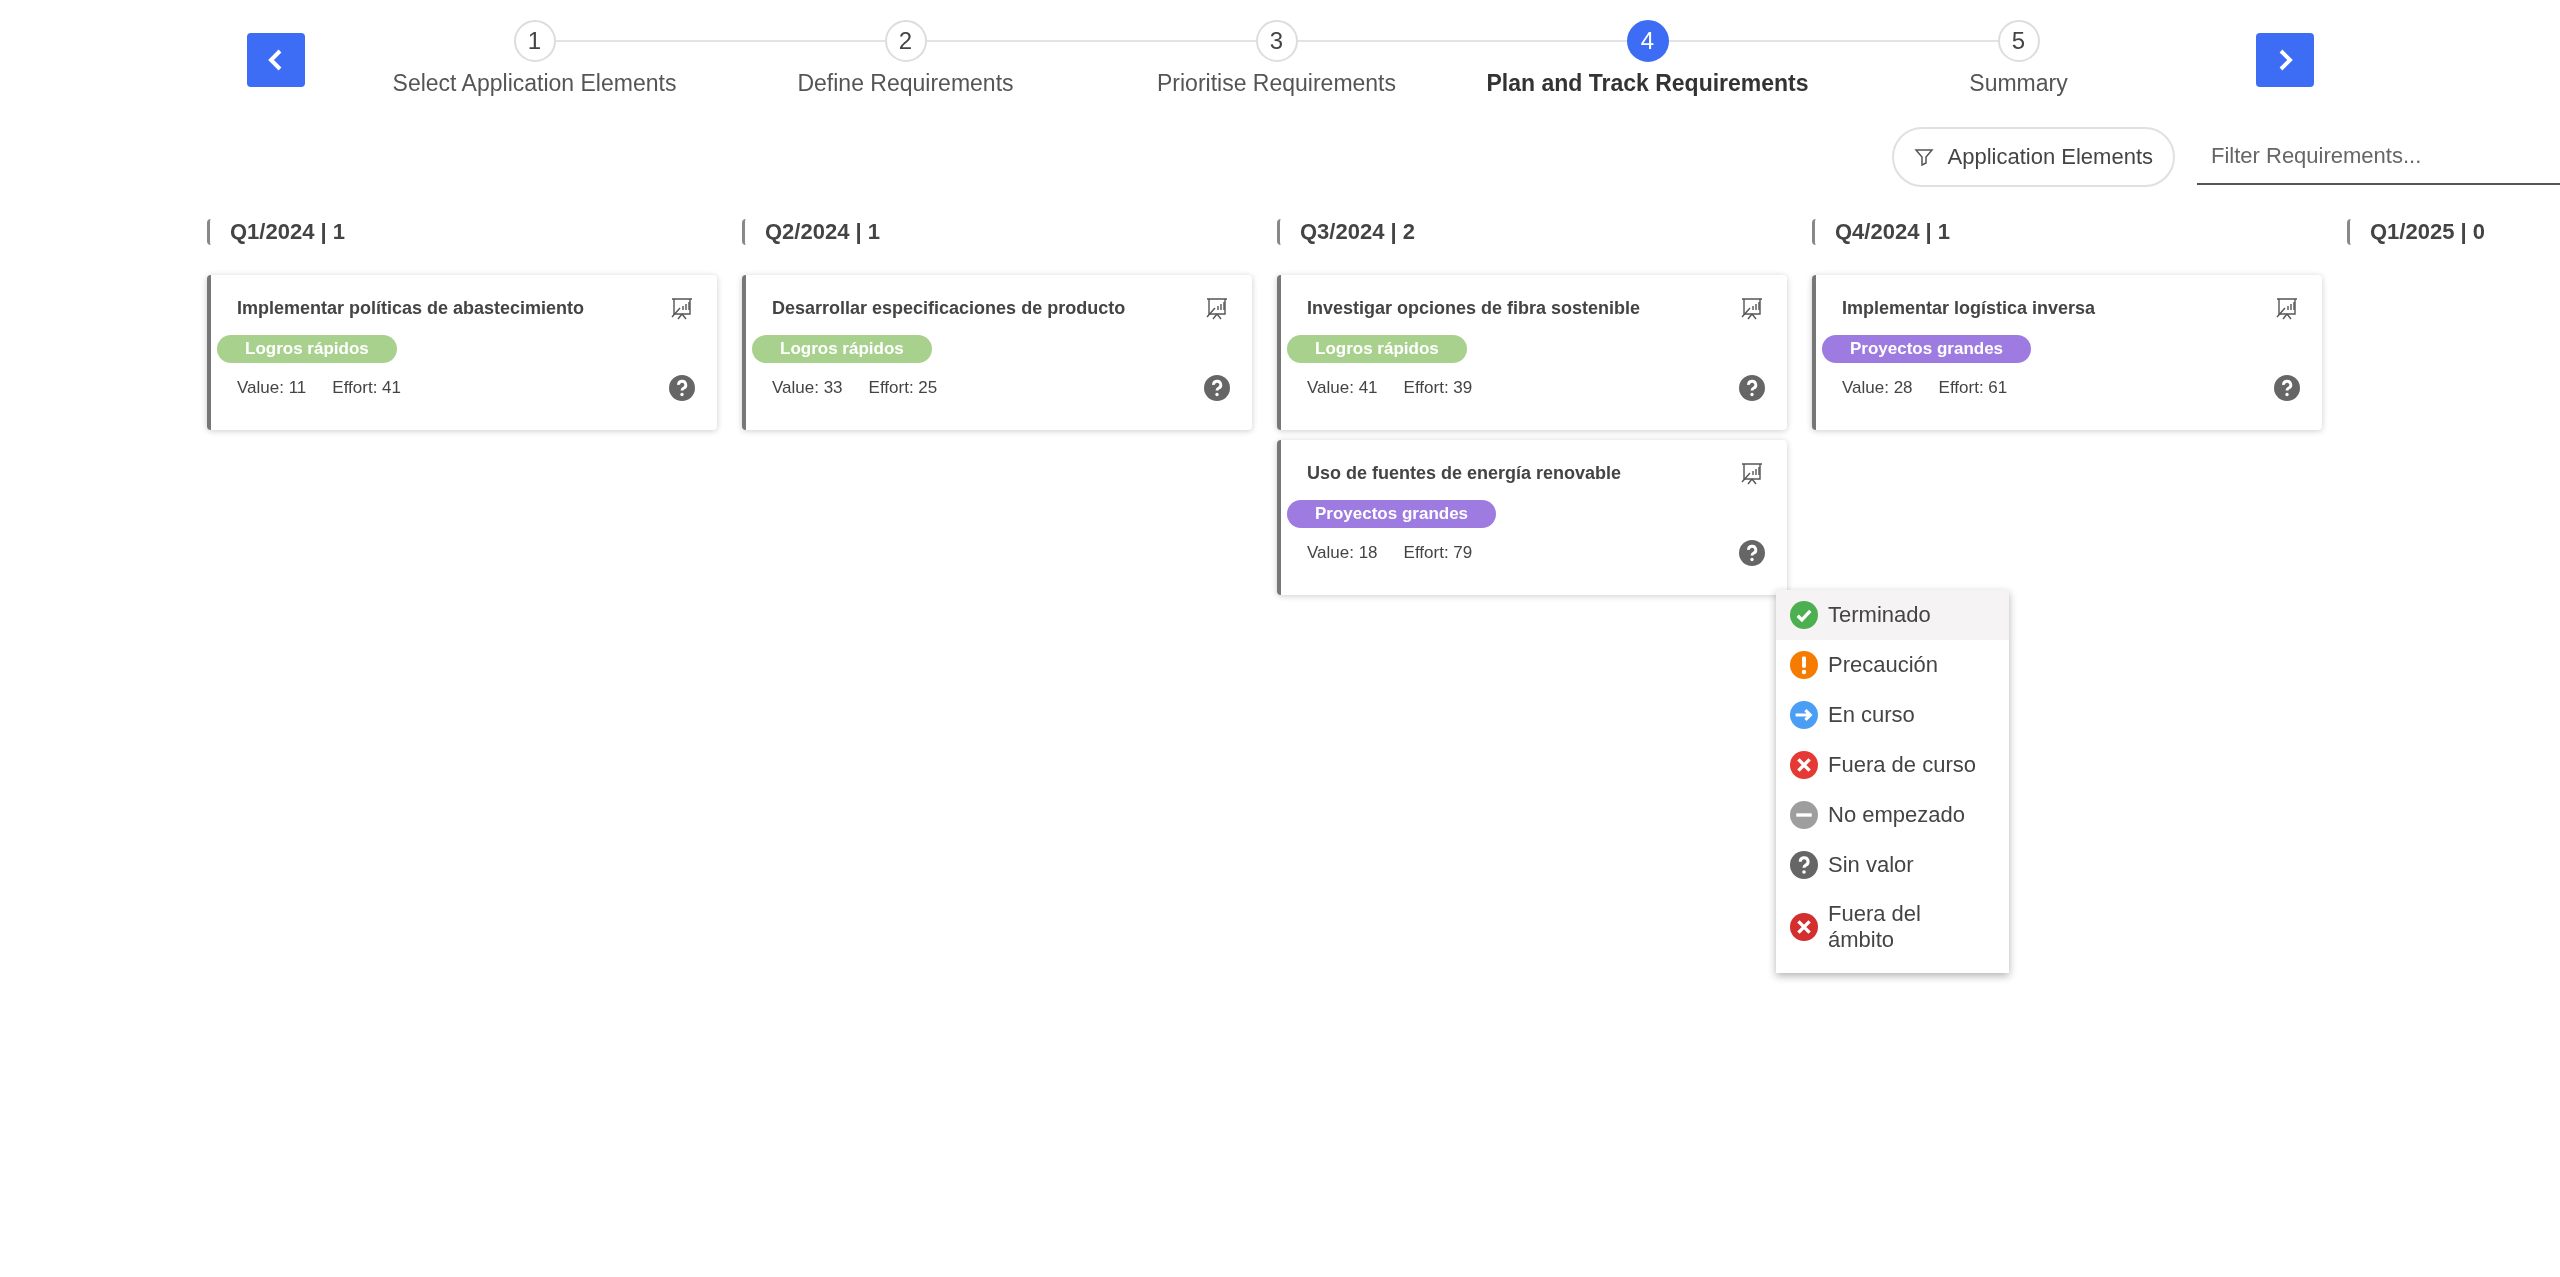 The height and width of the screenshot is (1277, 2560). What do you see at coordinates (1893, 232) in the screenshot?
I see `quarter-heading: Q4/2024 | 1` at bounding box center [1893, 232].